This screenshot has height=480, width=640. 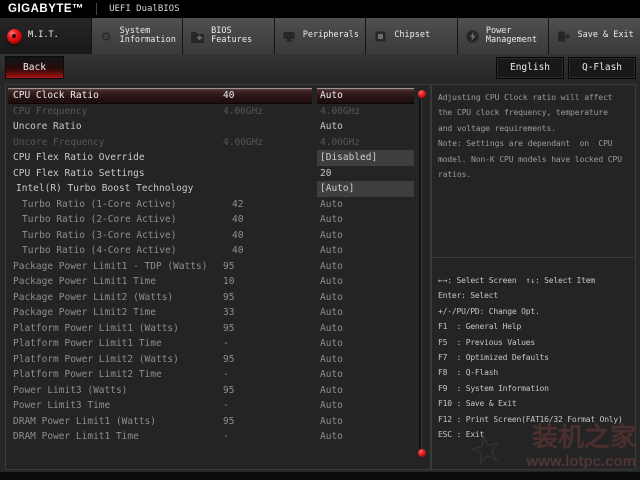 I want to click on setting-label: Power Limit3 (Watts), so click(x=70, y=390).